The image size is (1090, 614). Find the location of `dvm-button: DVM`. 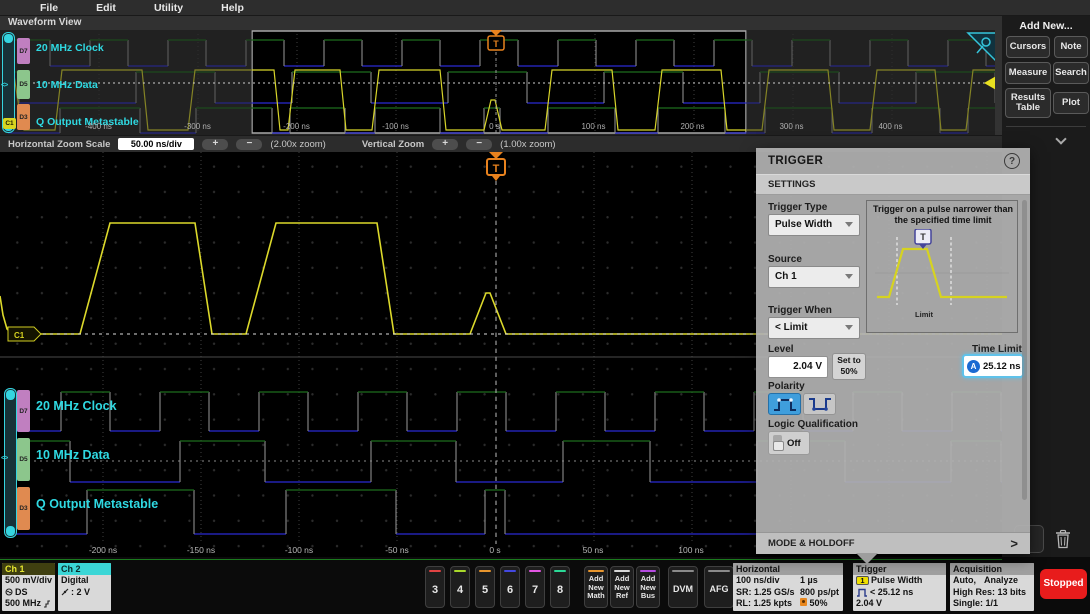

dvm-button: DVM is located at coordinates (683, 587).